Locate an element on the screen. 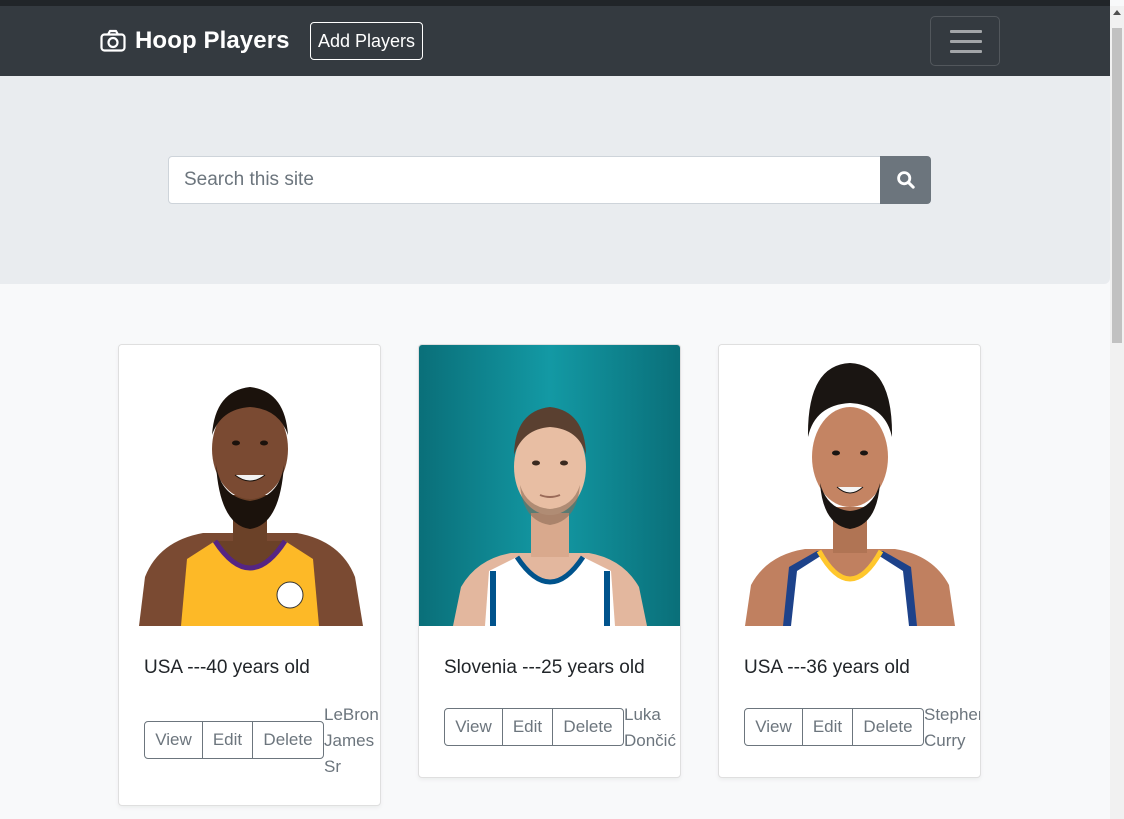 Image resolution: width=1124 pixels, height=819 pixels. player-name: Luka Dončić is located at coordinates (650, 727).